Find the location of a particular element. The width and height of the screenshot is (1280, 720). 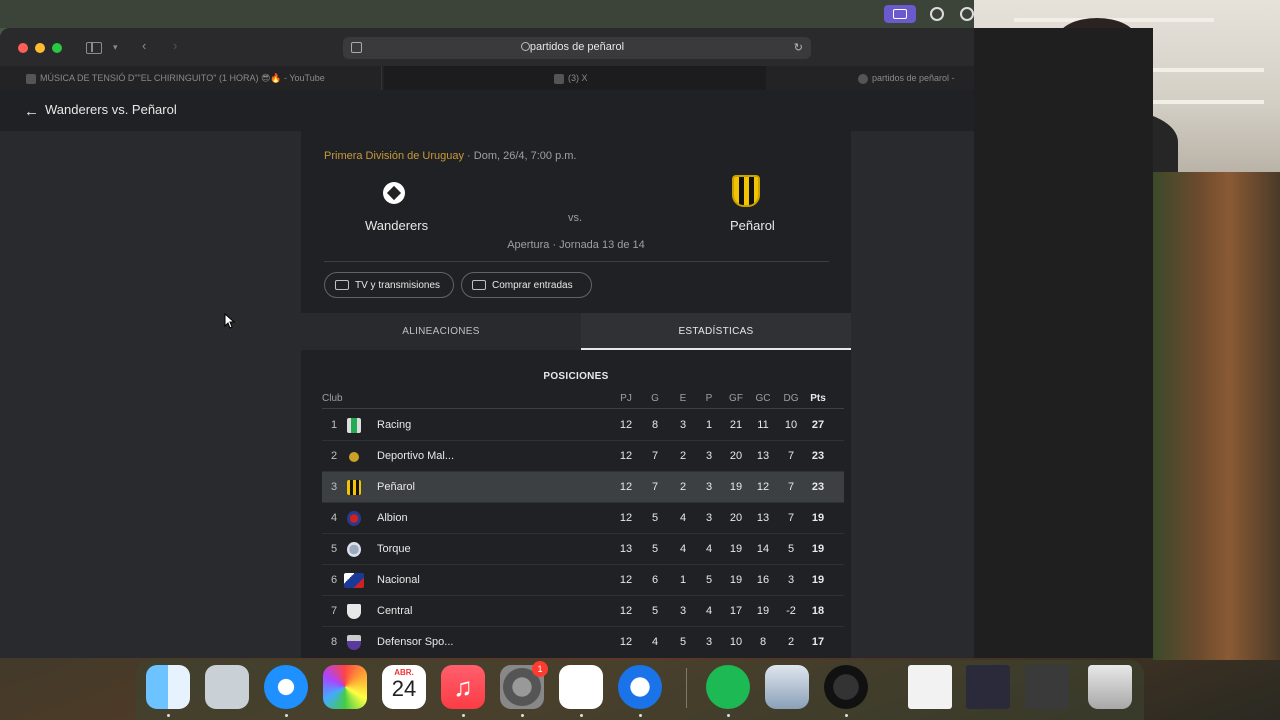

league-link: Primera División de Uruguay is located at coordinates (394, 156).